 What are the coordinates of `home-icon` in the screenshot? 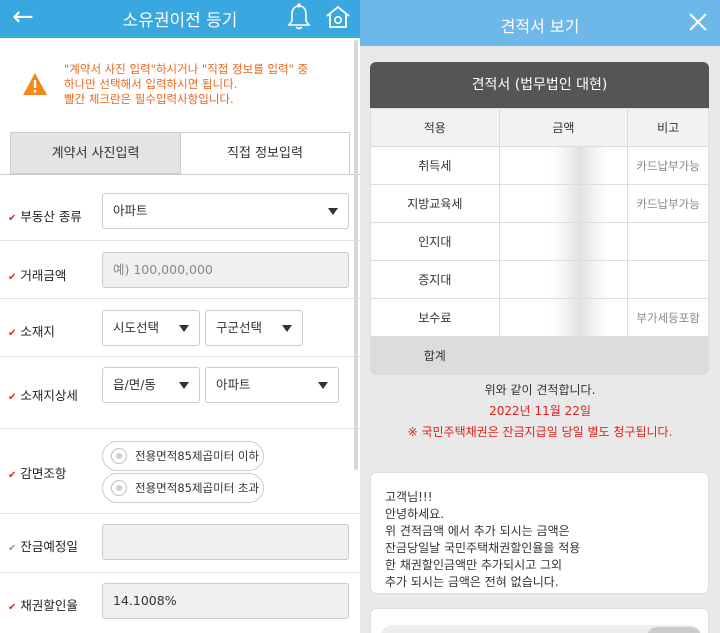 It's located at (338, 17).